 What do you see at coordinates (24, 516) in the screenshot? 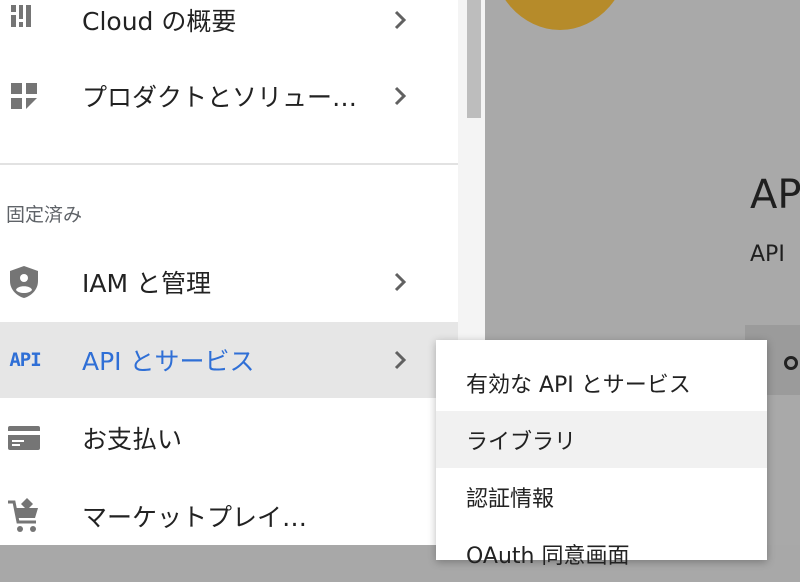
I see `marketplace-cart-icon` at bounding box center [24, 516].